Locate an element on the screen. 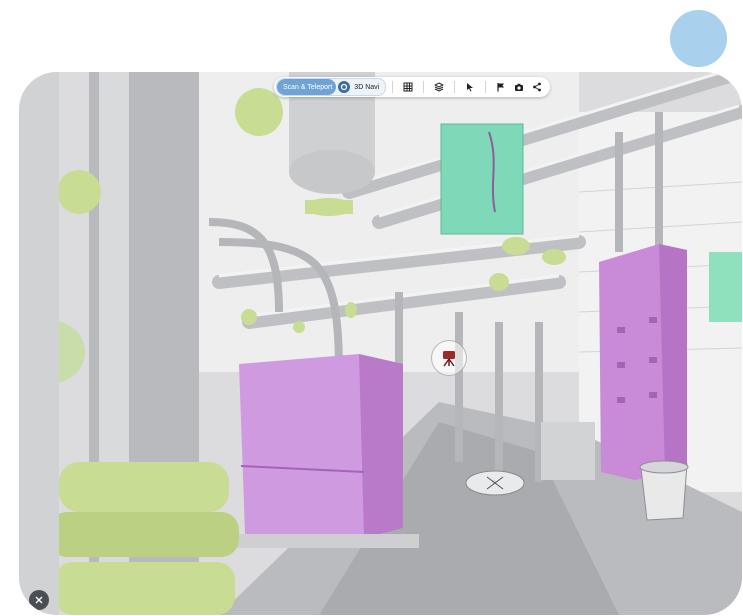 Image resolution: width=743 pixels, height=616 pixels. pointer-icon is located at coordinates (470, 87).